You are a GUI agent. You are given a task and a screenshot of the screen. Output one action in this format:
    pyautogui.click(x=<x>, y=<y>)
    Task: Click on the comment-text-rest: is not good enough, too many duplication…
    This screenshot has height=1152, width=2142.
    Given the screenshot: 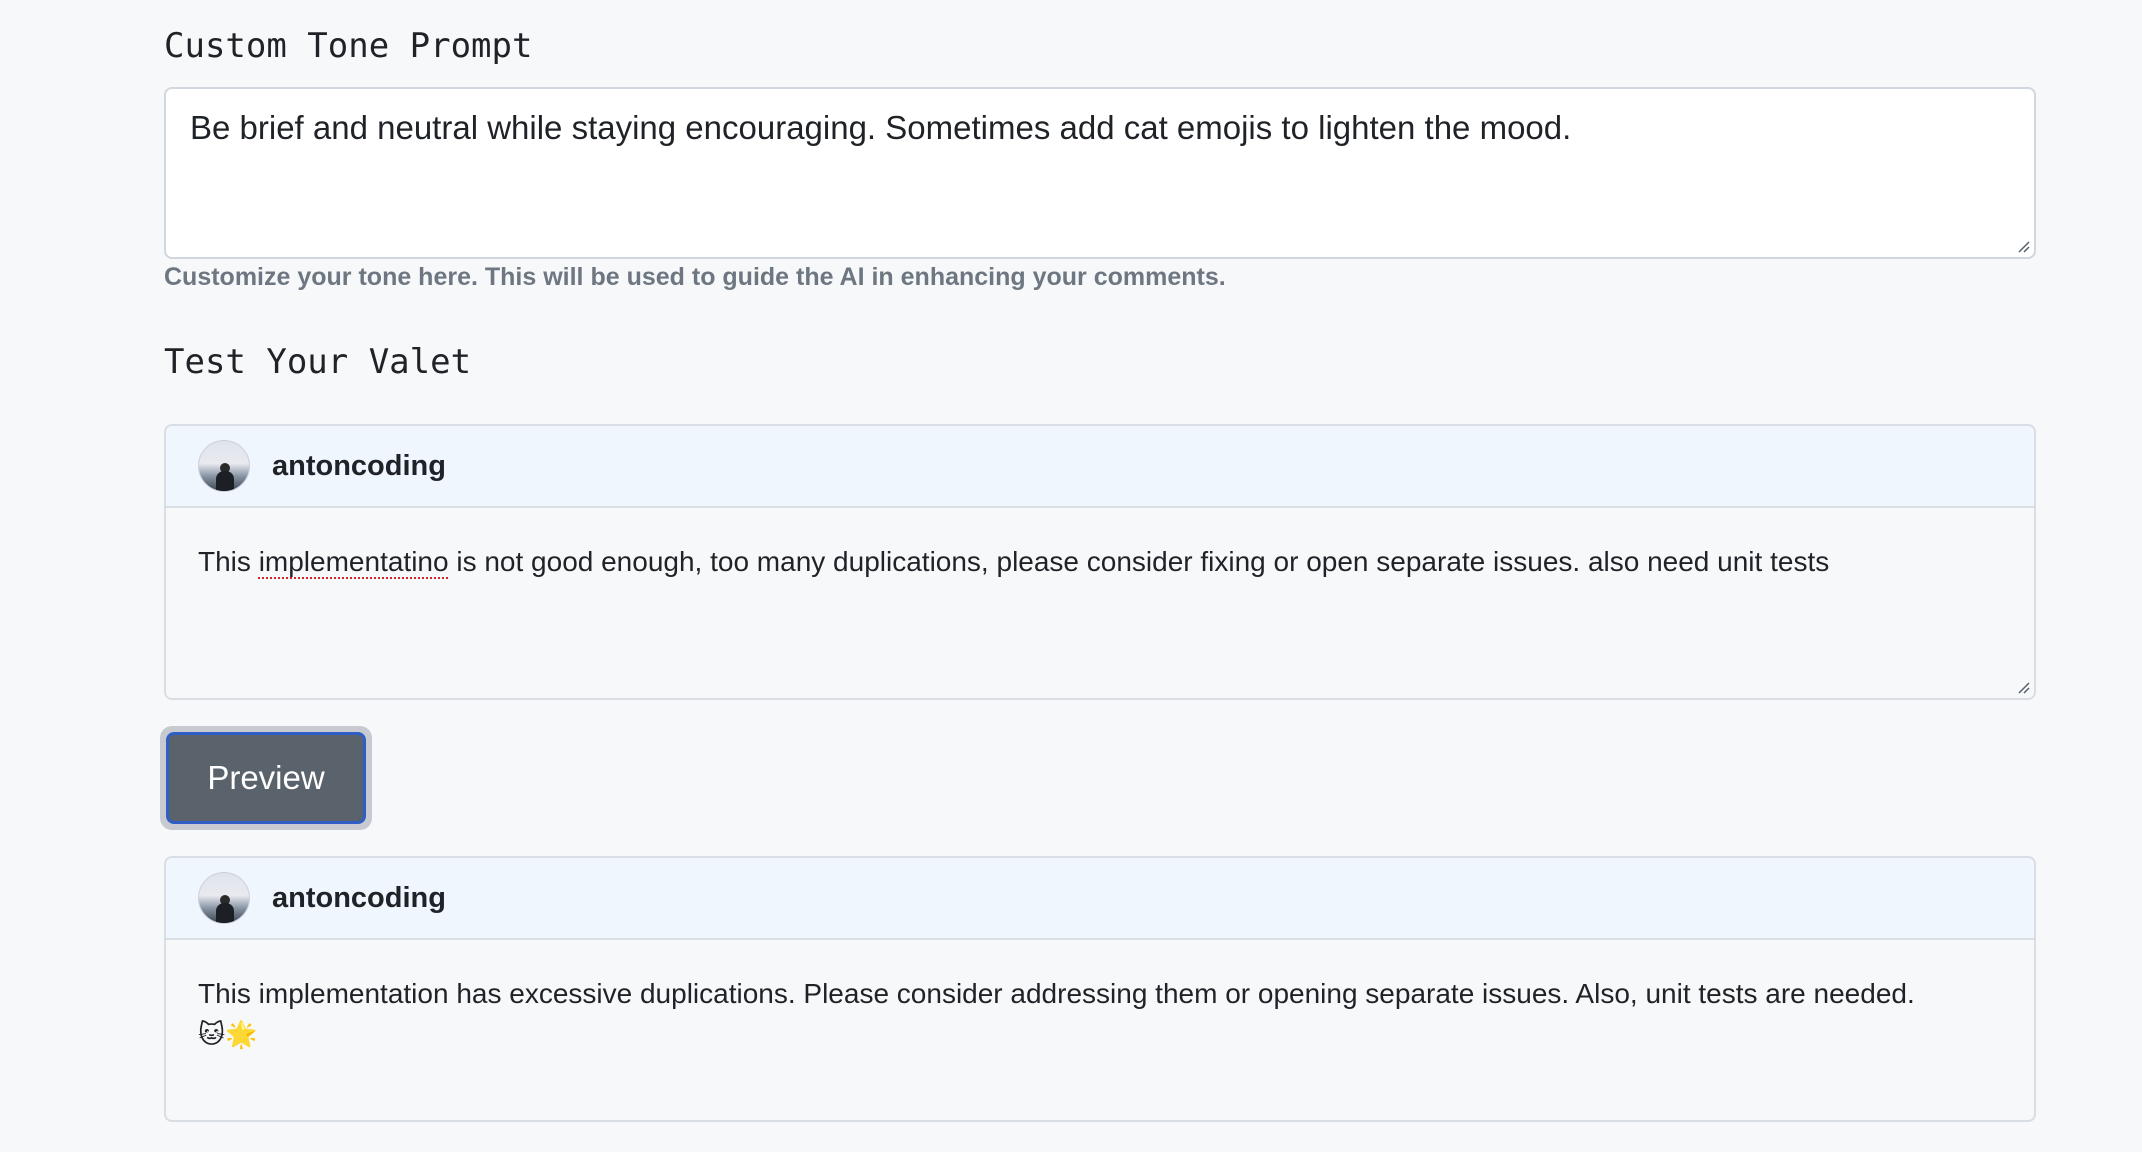 What is the action you would take?
    pyautogui.click(x=1139, y=561)
    